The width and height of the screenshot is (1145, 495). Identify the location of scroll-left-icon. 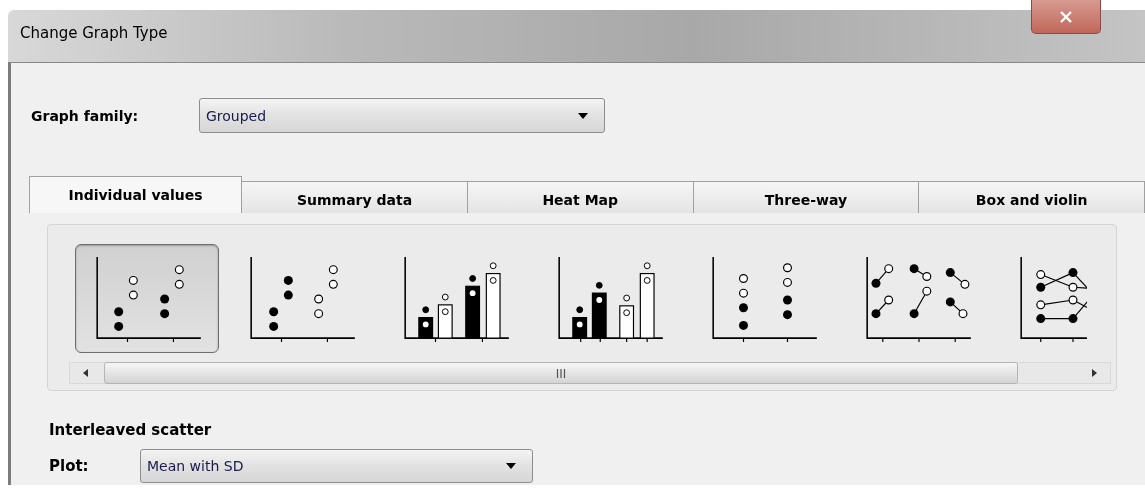
(86, 373).